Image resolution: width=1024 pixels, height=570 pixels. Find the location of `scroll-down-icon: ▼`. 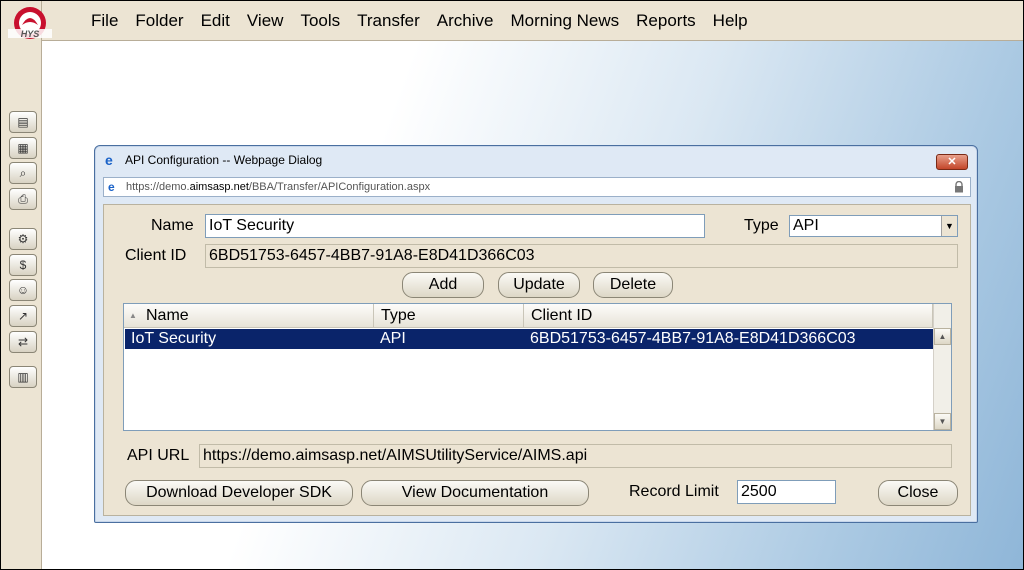

scroll-down-icon: ▼ is located at coordinates (942, 421).